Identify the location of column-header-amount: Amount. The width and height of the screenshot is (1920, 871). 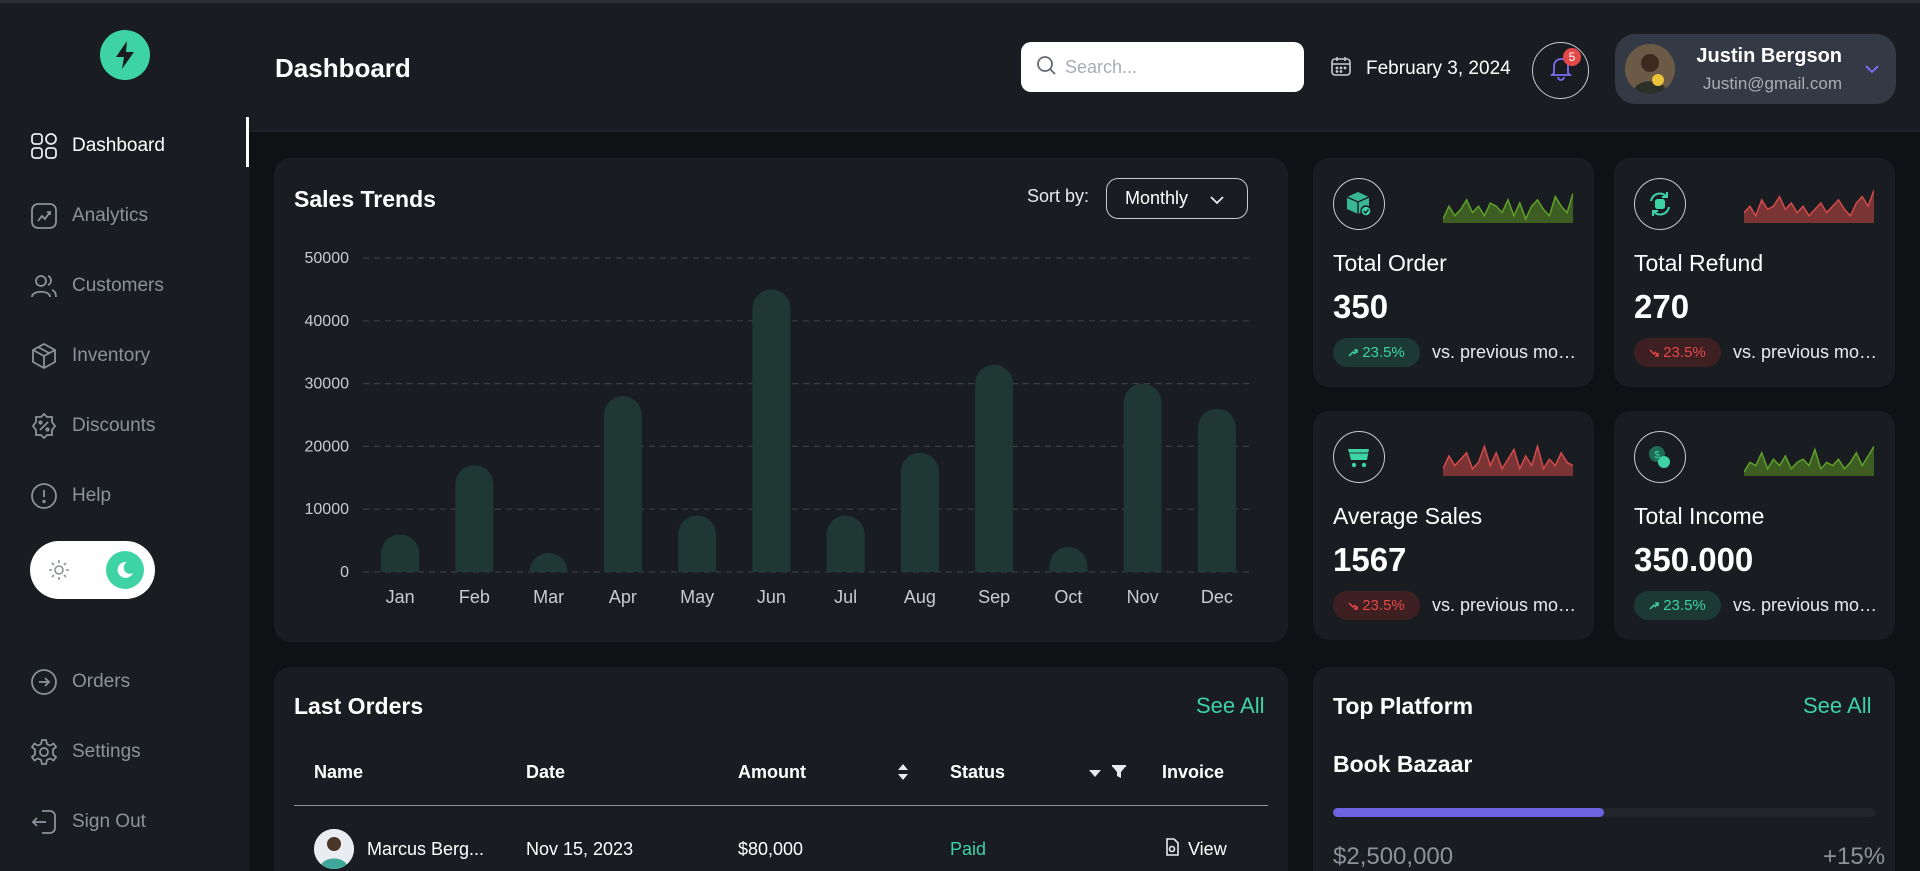
(772, 772).